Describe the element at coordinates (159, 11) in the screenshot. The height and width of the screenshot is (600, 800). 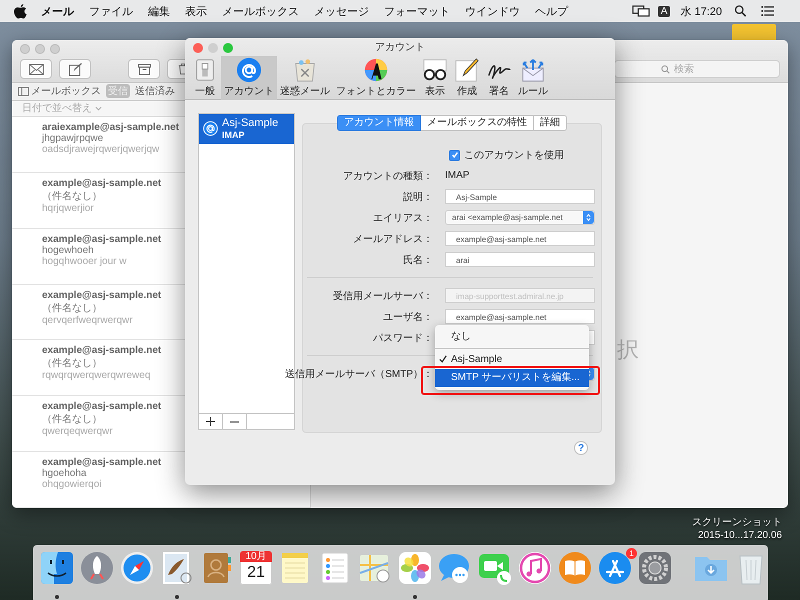
I see `menu-item: 編集` at that location.